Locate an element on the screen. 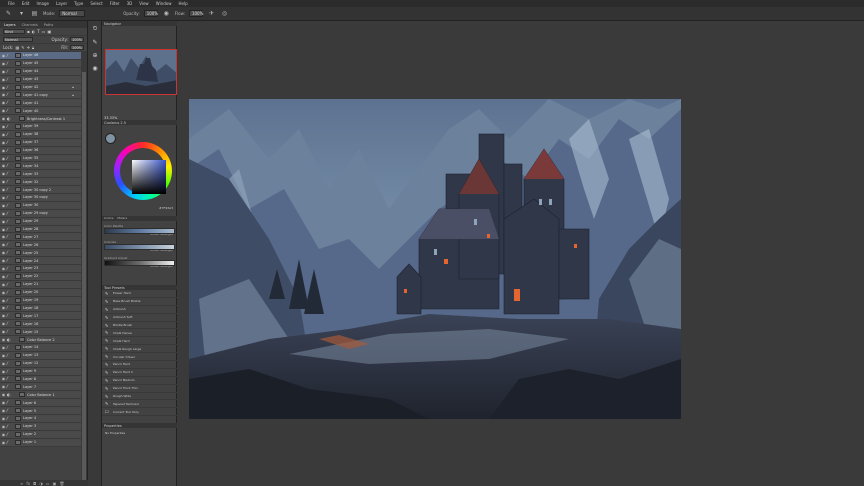 The width and height of the screenshot is (864, 486). layer-name: Brightness/Contrast 1 is located at coordinates (54, 119).